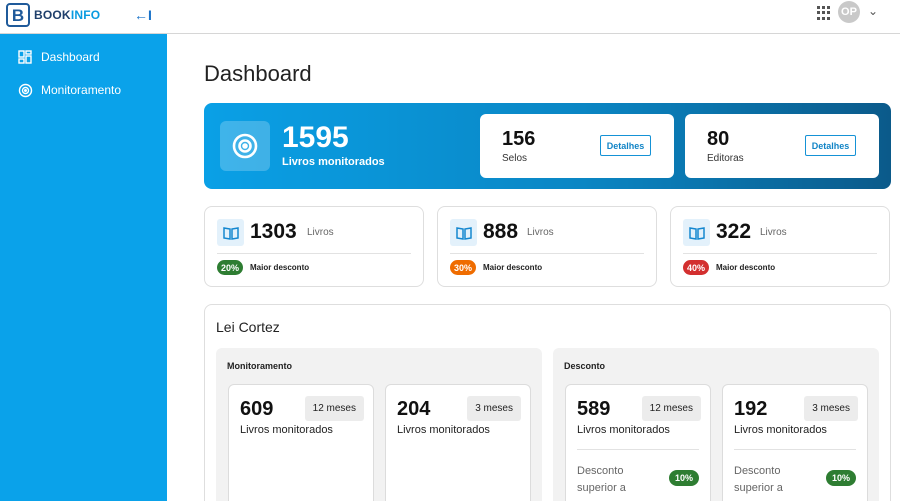  I want to click on discount-badge: 20%, so click(230, 267).